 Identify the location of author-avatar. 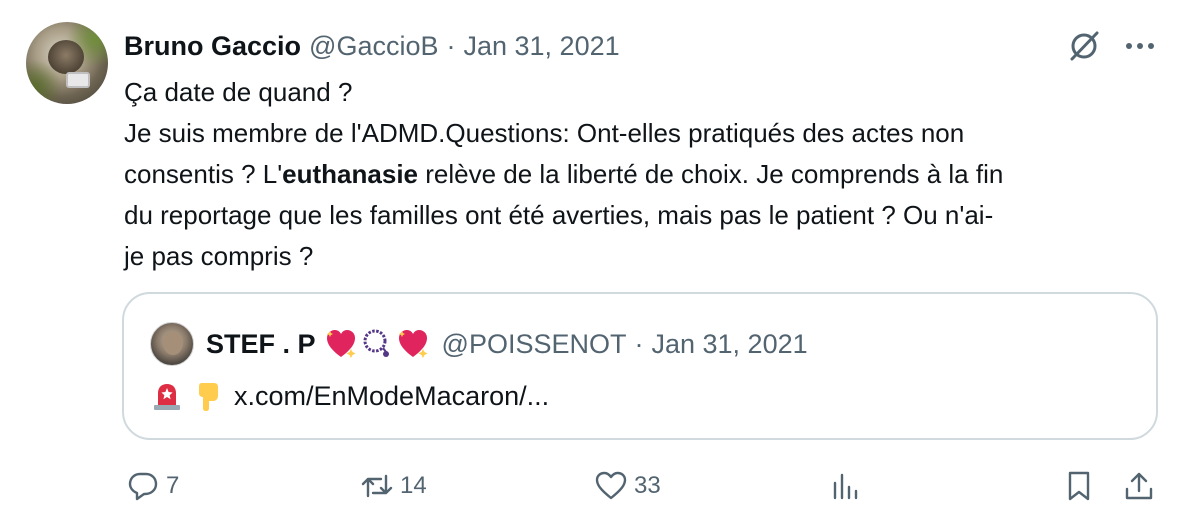
(67, 63).